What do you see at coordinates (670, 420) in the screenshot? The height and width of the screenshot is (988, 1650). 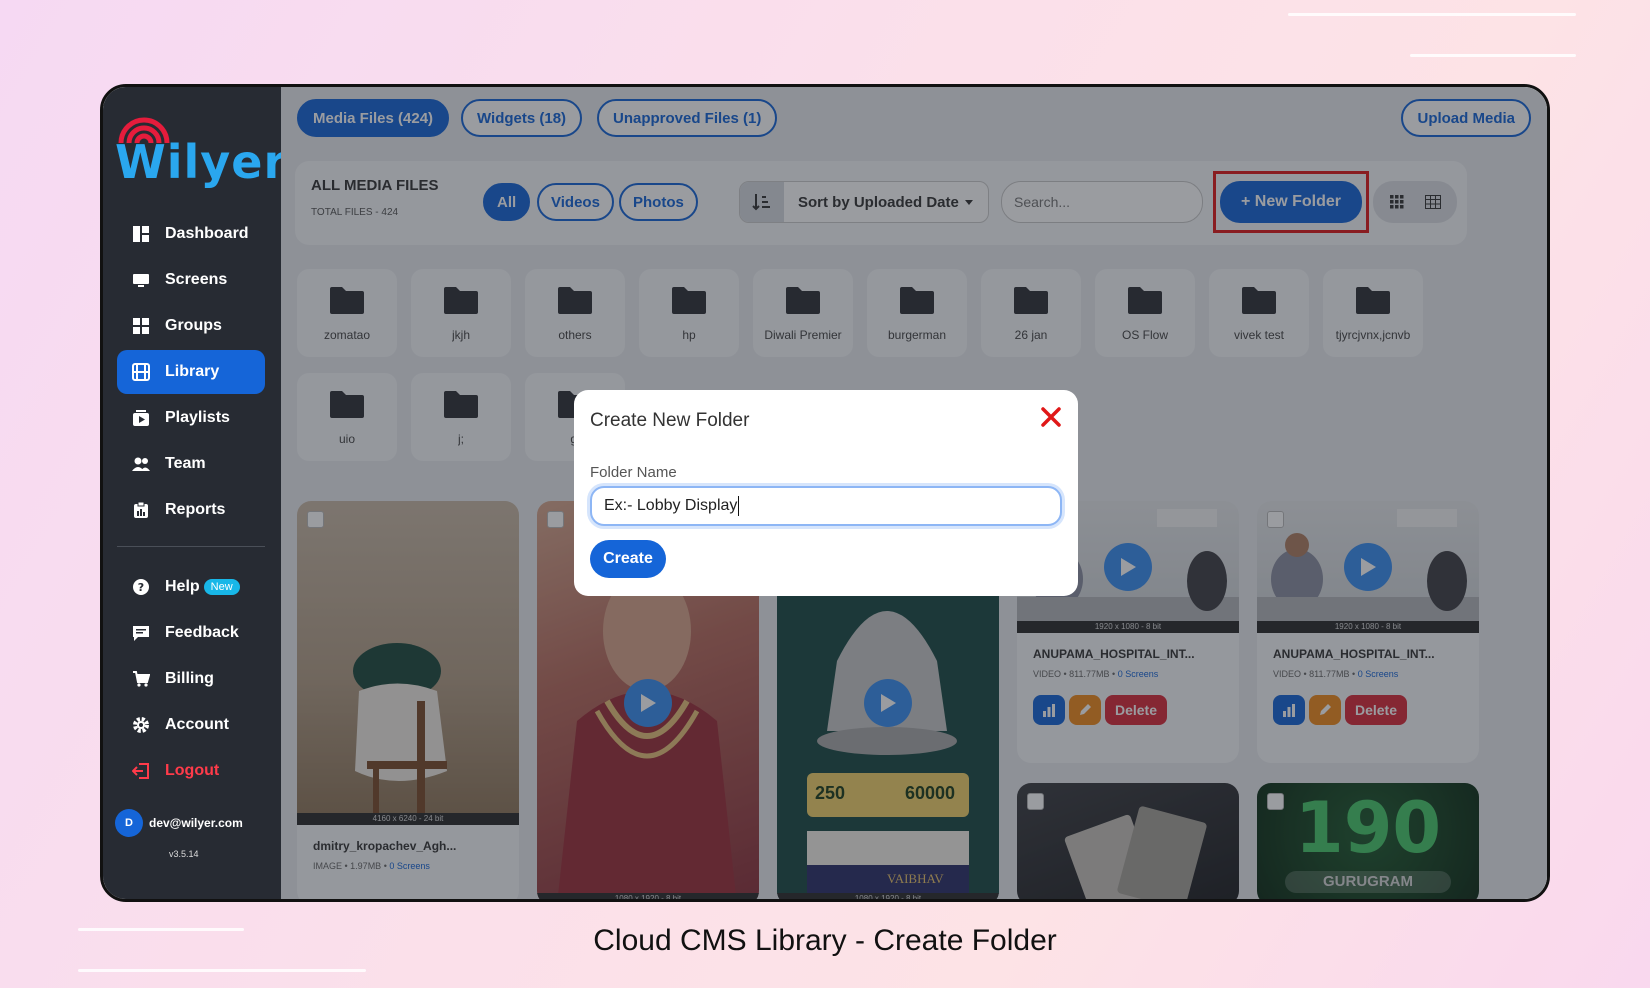 I see `modal-title: Create New Folder` at bounding box center [670, 420].